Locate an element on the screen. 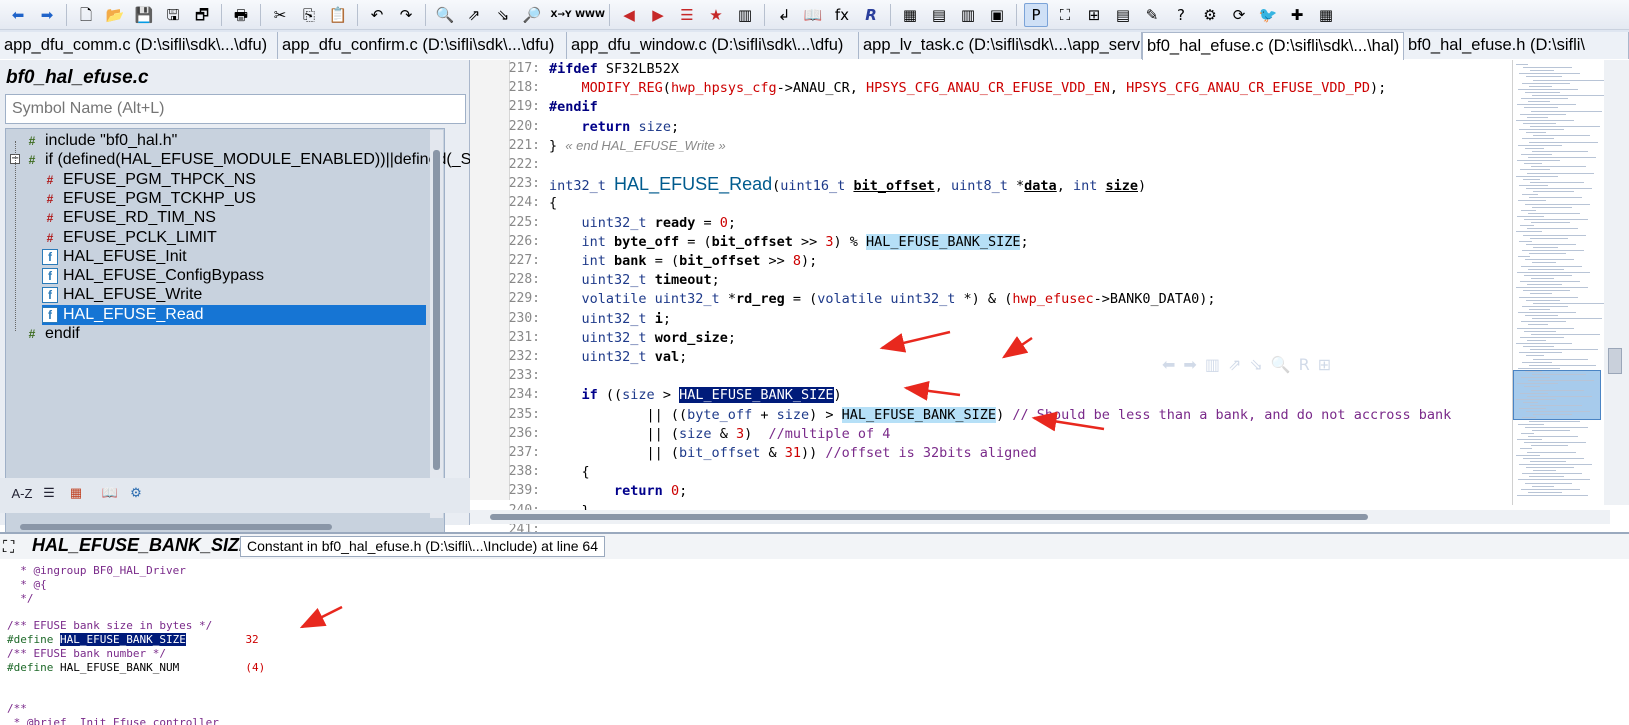 The width and height of the screenshot is (1629, 725). symbol-tree-item: f HAL_EFUSE_Read is located at coordinates (234, 314).